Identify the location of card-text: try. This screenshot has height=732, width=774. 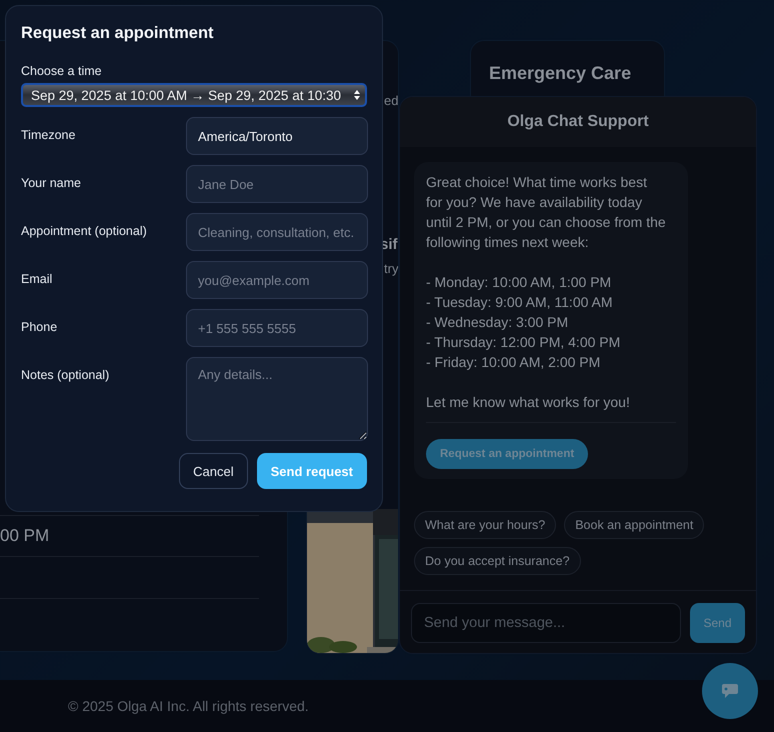
(391, 268).